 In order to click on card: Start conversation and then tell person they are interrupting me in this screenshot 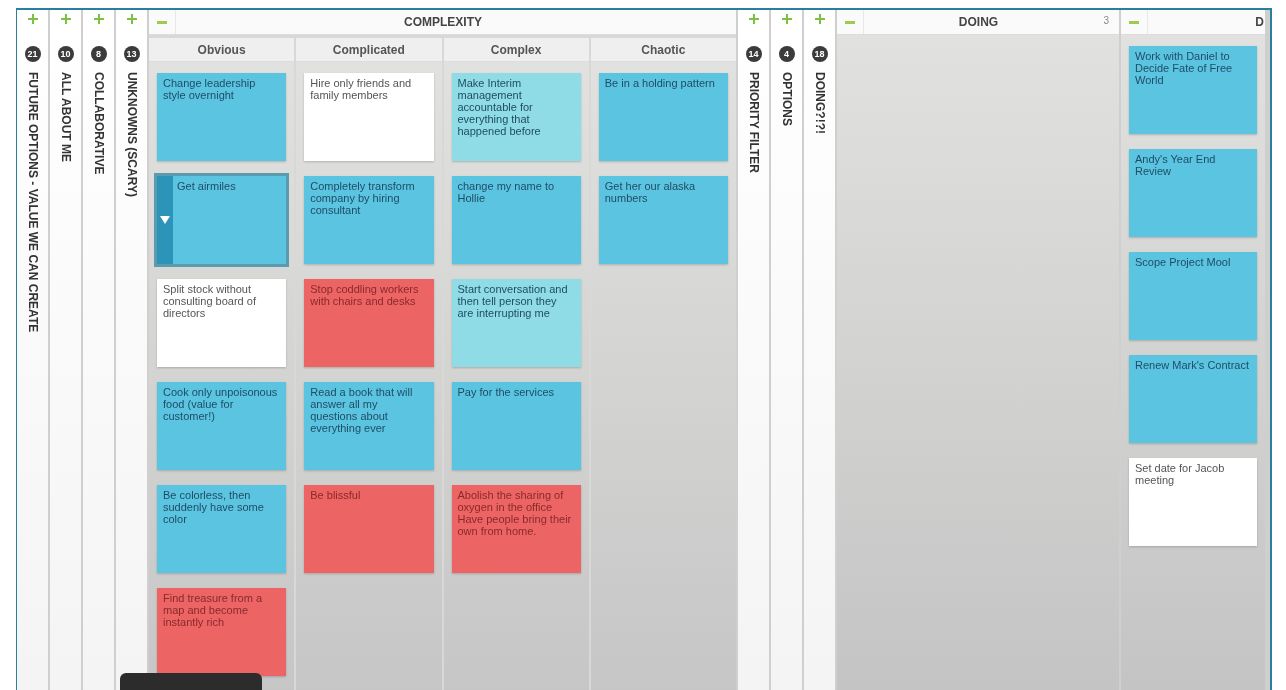, I will do `click(516, 323)`.